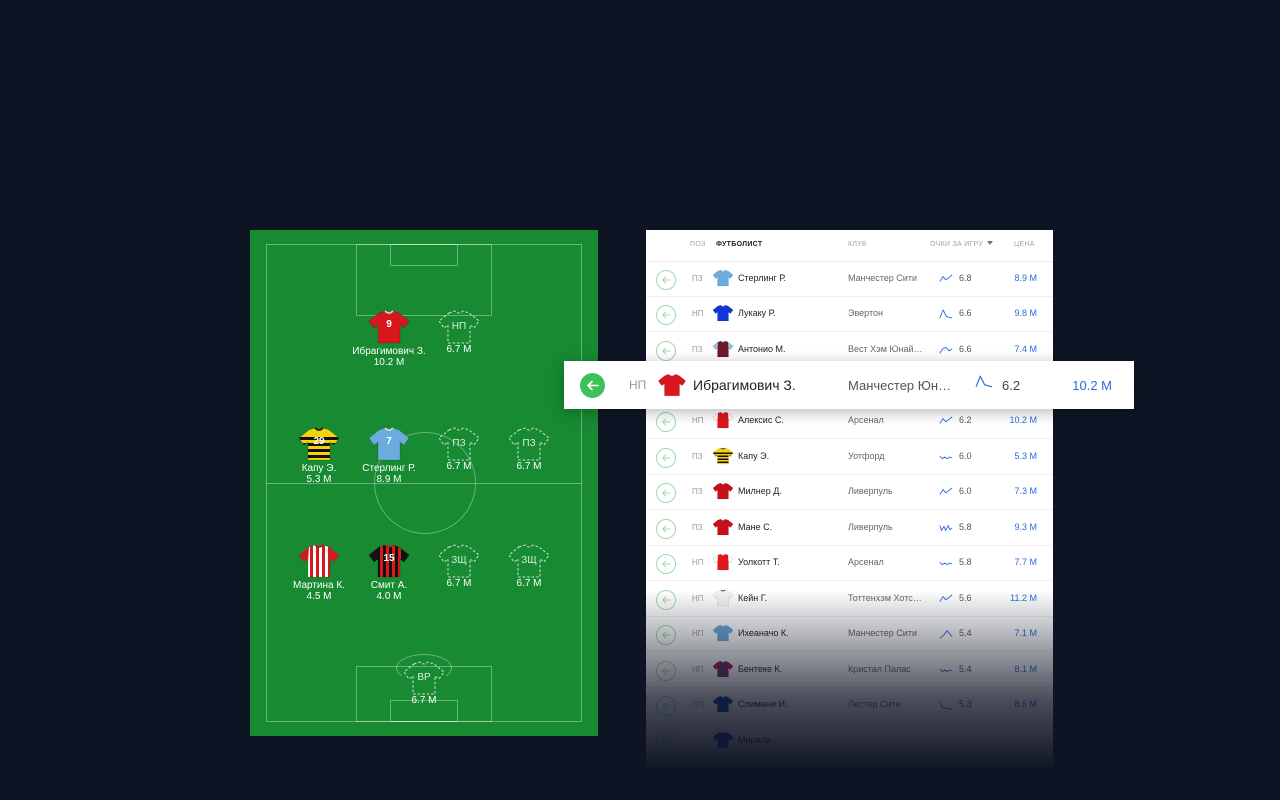 The width and height of the screenshot is (1280, 800). What do you see at coordinates (424, 683) in the screenshot?
I see `empty-slot: ВР 6.7 M` at bounding box center [424, 683].